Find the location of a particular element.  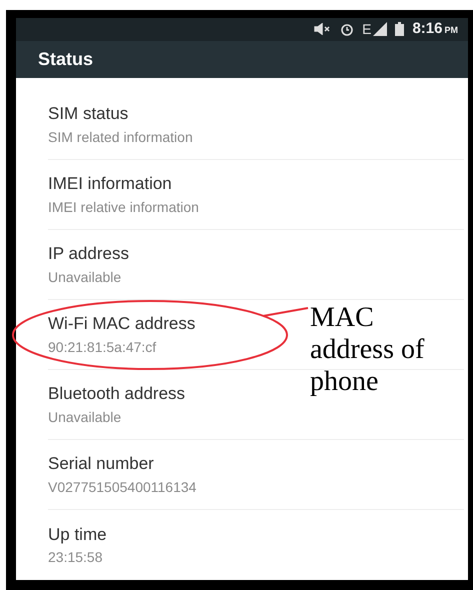

leader-line is located at coordinates (285, 312).